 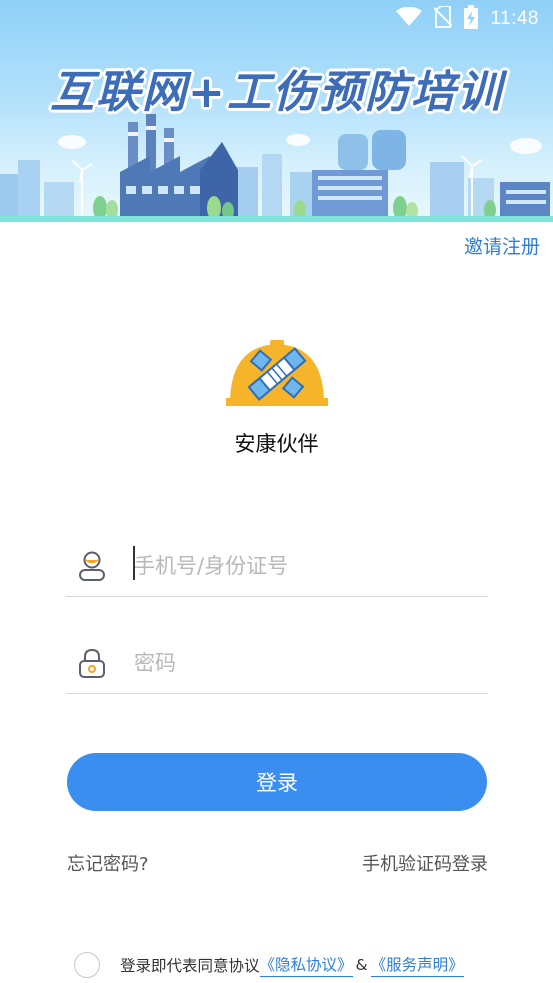 I want to click on phone-id-field, so click(x=277, y=566).